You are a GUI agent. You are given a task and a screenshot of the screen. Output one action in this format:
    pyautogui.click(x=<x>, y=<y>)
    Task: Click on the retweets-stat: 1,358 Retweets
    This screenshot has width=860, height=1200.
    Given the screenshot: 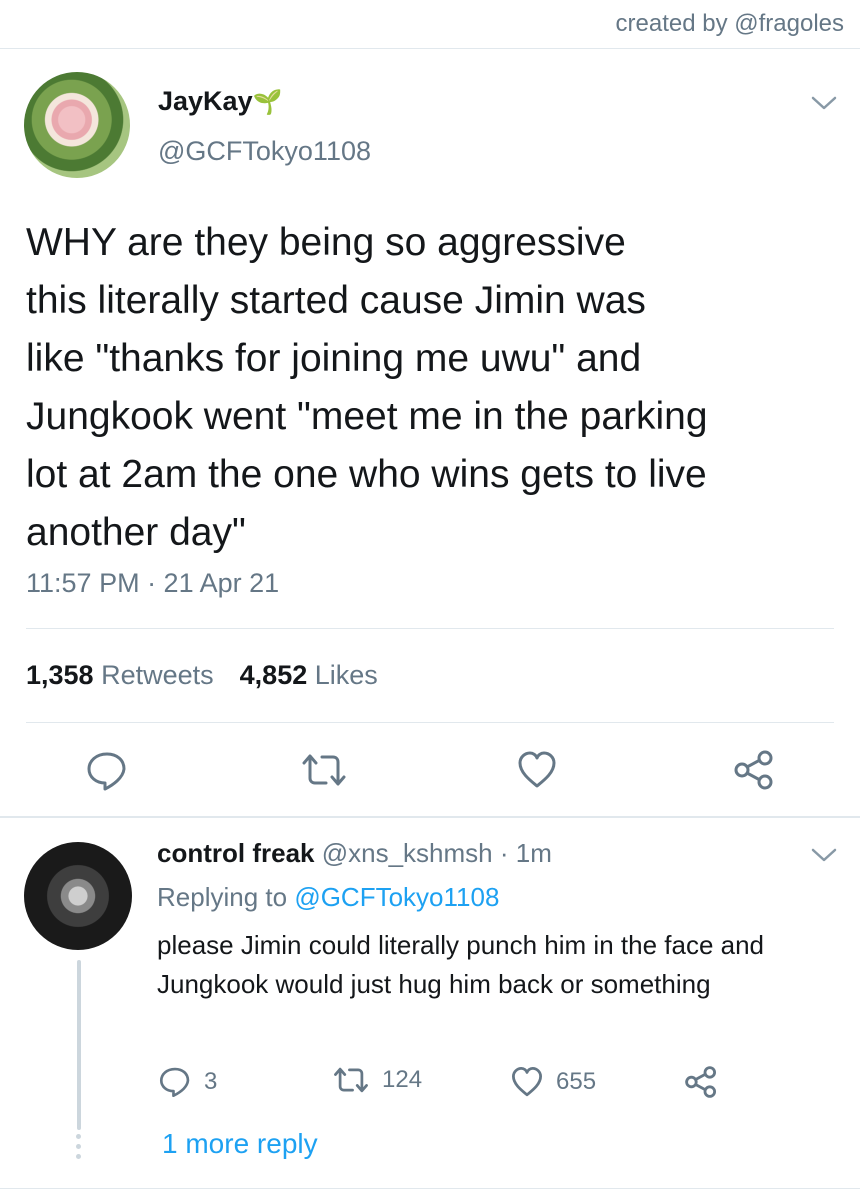 What is the action you would take?
    pyautogui.click(x=120, y=675)
    